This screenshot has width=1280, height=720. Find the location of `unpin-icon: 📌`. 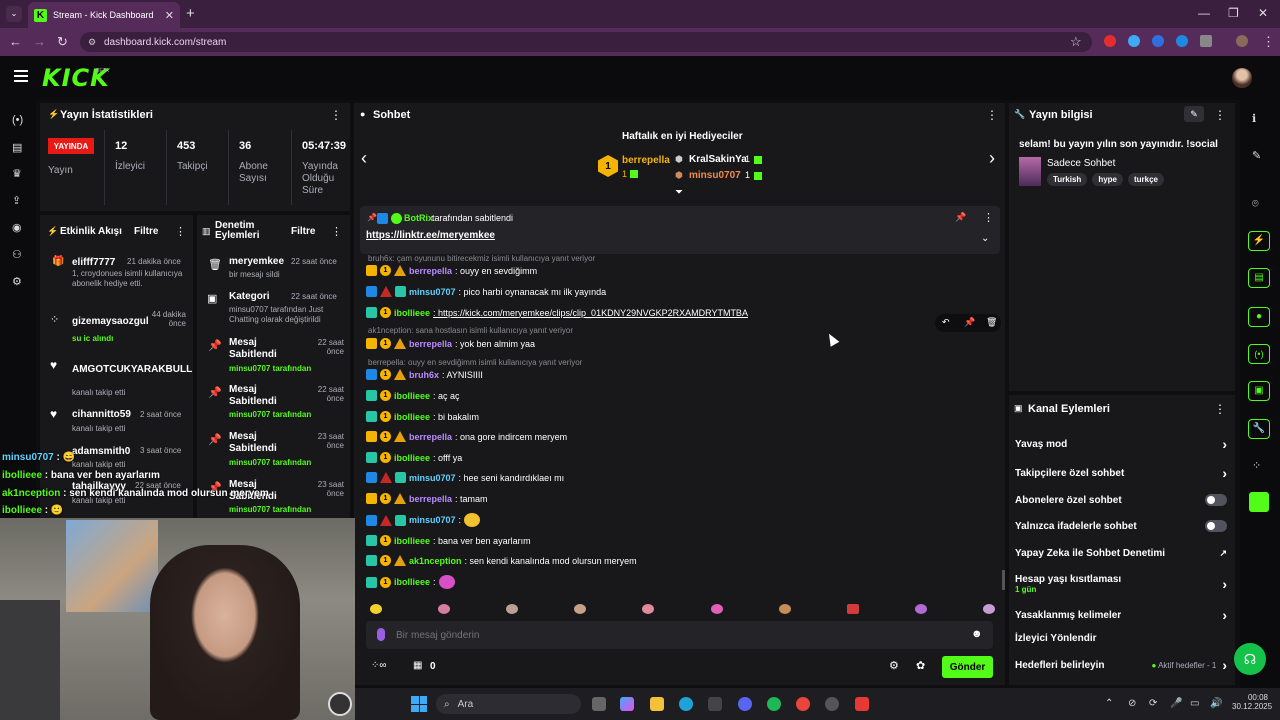

unpin-icon: 📌 is located at coordinates (960, 217).